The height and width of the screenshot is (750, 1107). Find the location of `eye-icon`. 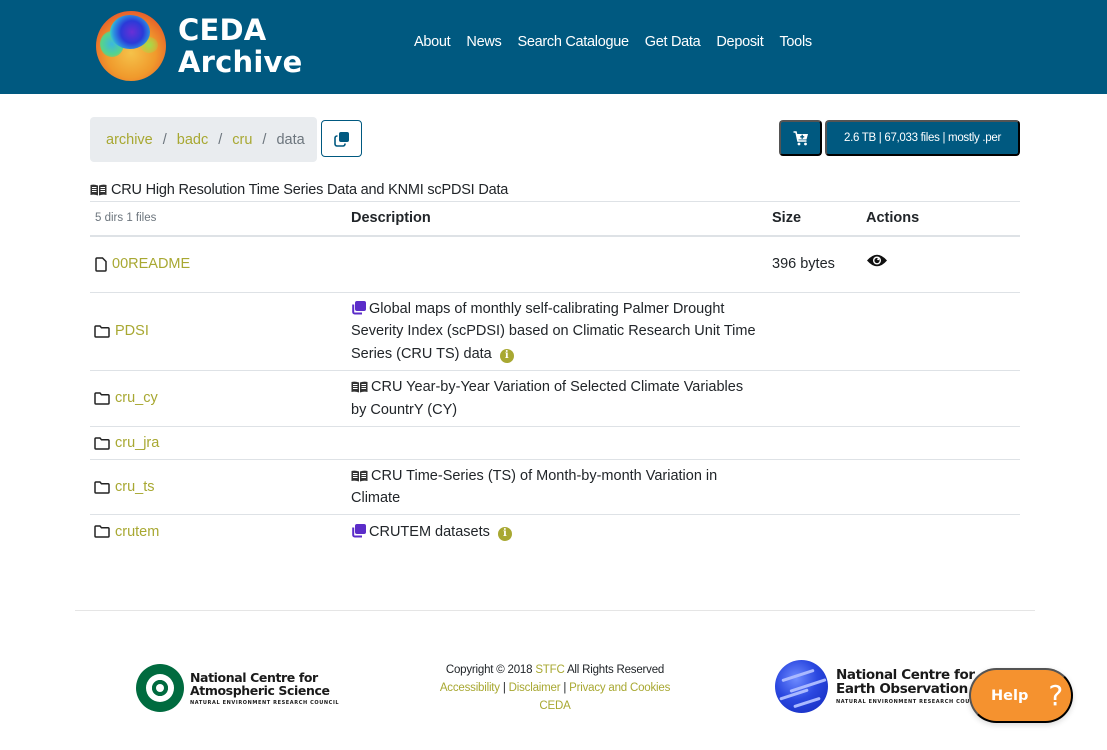

eye-icon is located at coordinates (877, 260).